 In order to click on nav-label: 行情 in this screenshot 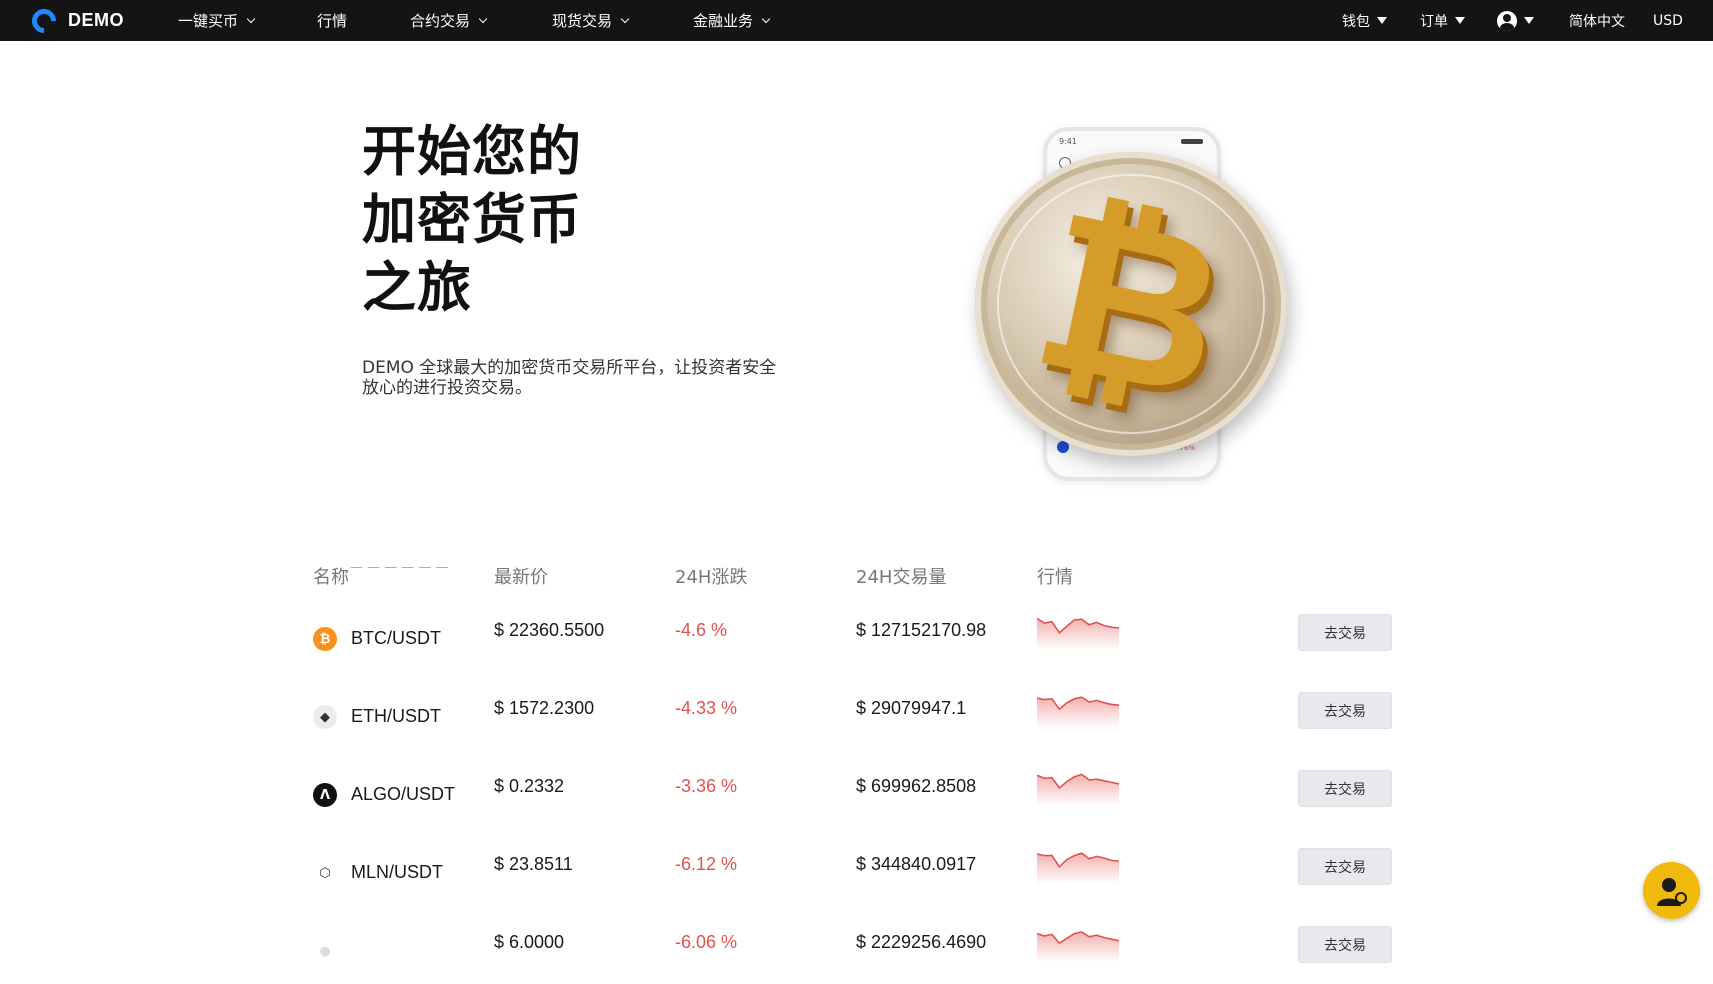, I will do `click(332, 21)`.